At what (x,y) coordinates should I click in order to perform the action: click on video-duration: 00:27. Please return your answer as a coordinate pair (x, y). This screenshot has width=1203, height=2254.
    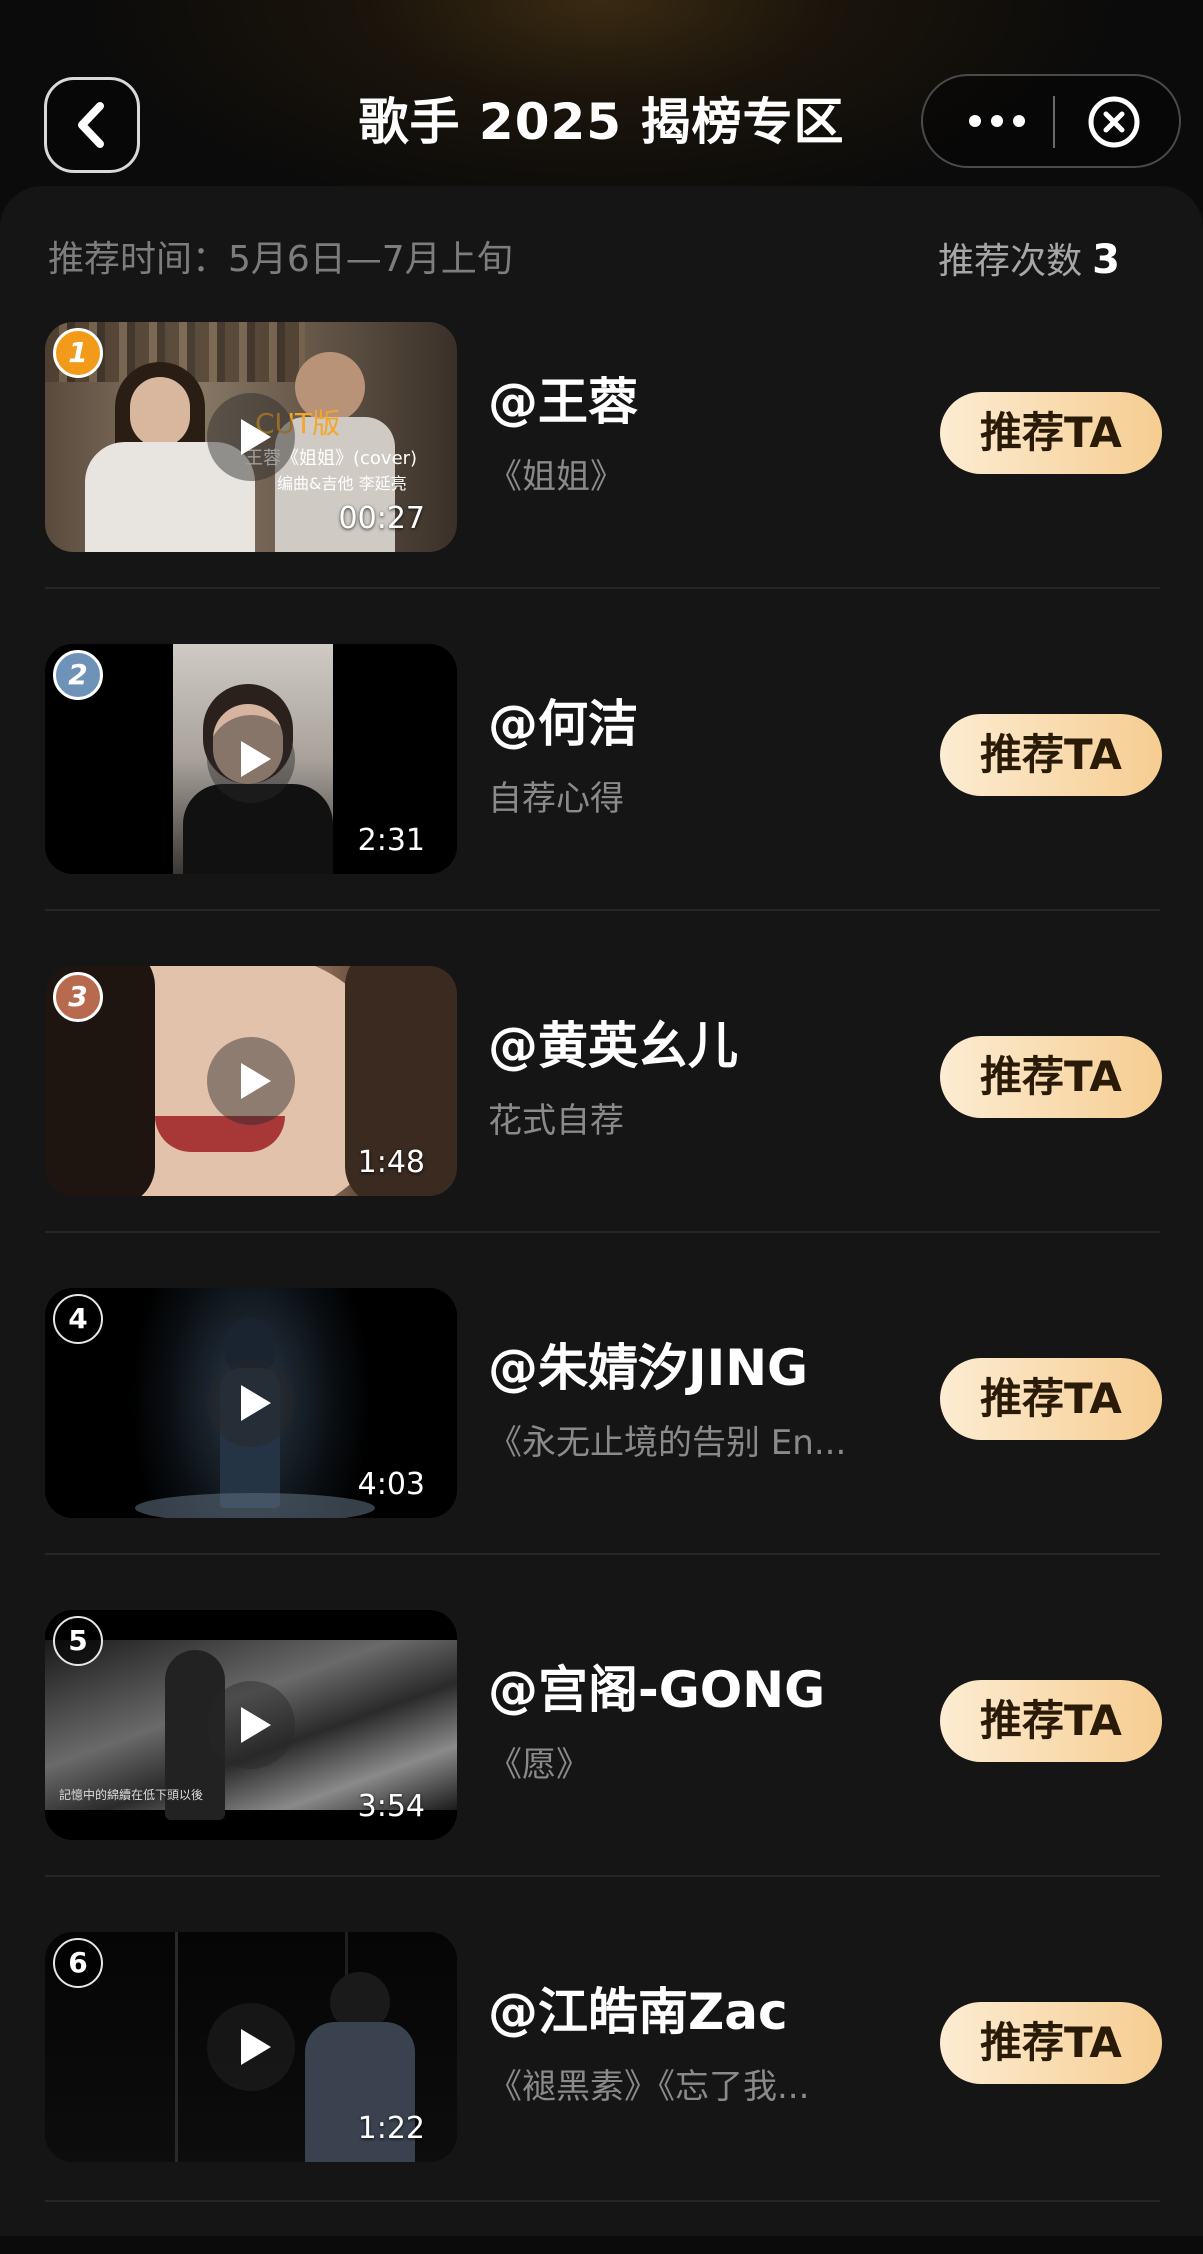
    Looking at the image, I should click on (381, 518).